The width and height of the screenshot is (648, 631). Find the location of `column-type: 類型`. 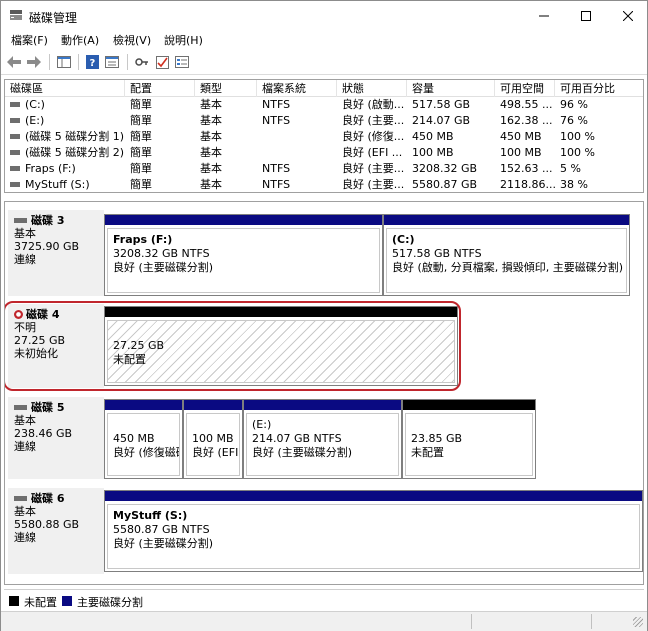

column-type: 類型 is located at coordinates (226, 88).